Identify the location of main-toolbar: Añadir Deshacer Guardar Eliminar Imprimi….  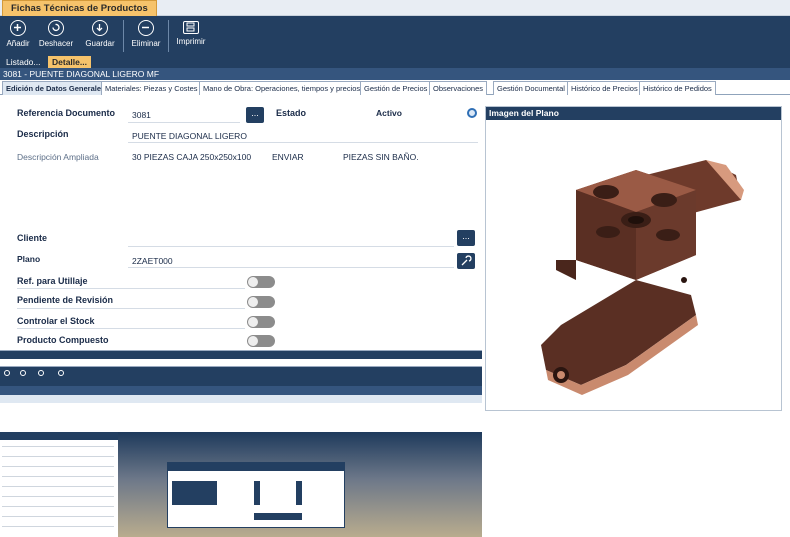
(395, 36).